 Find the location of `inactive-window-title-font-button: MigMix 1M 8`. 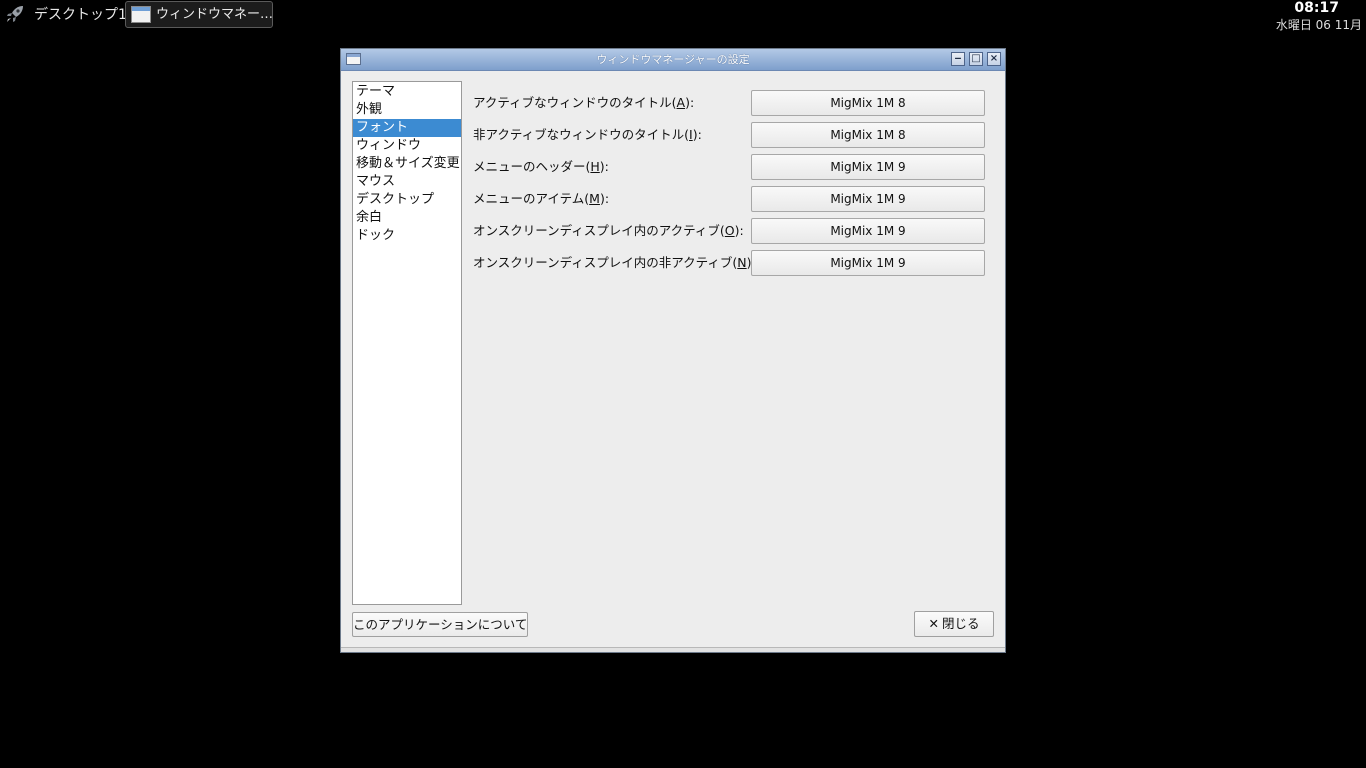

inactive-window-title-font-button: MigMix 1M 8 is located at coordinates (868, 135).